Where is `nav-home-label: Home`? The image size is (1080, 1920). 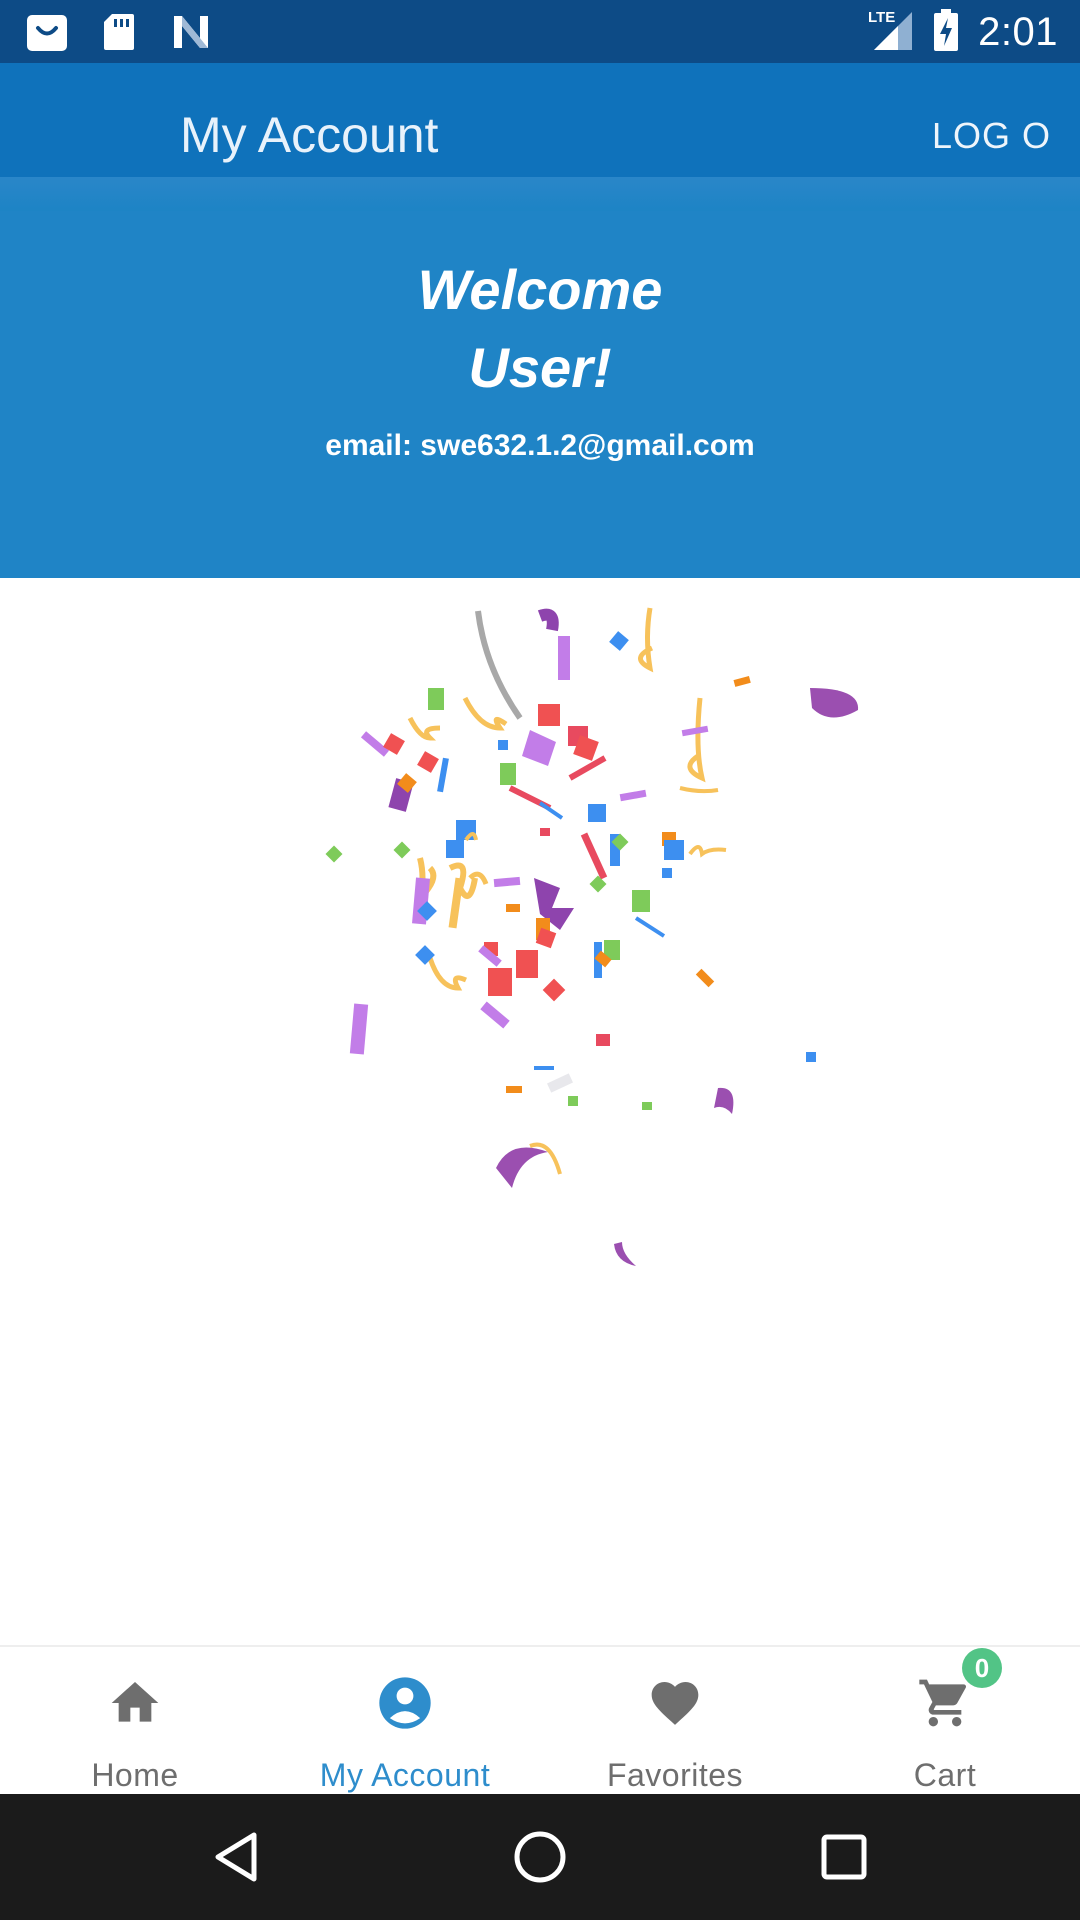 nav-home-label: Home is located at coordinates (135, 1775).